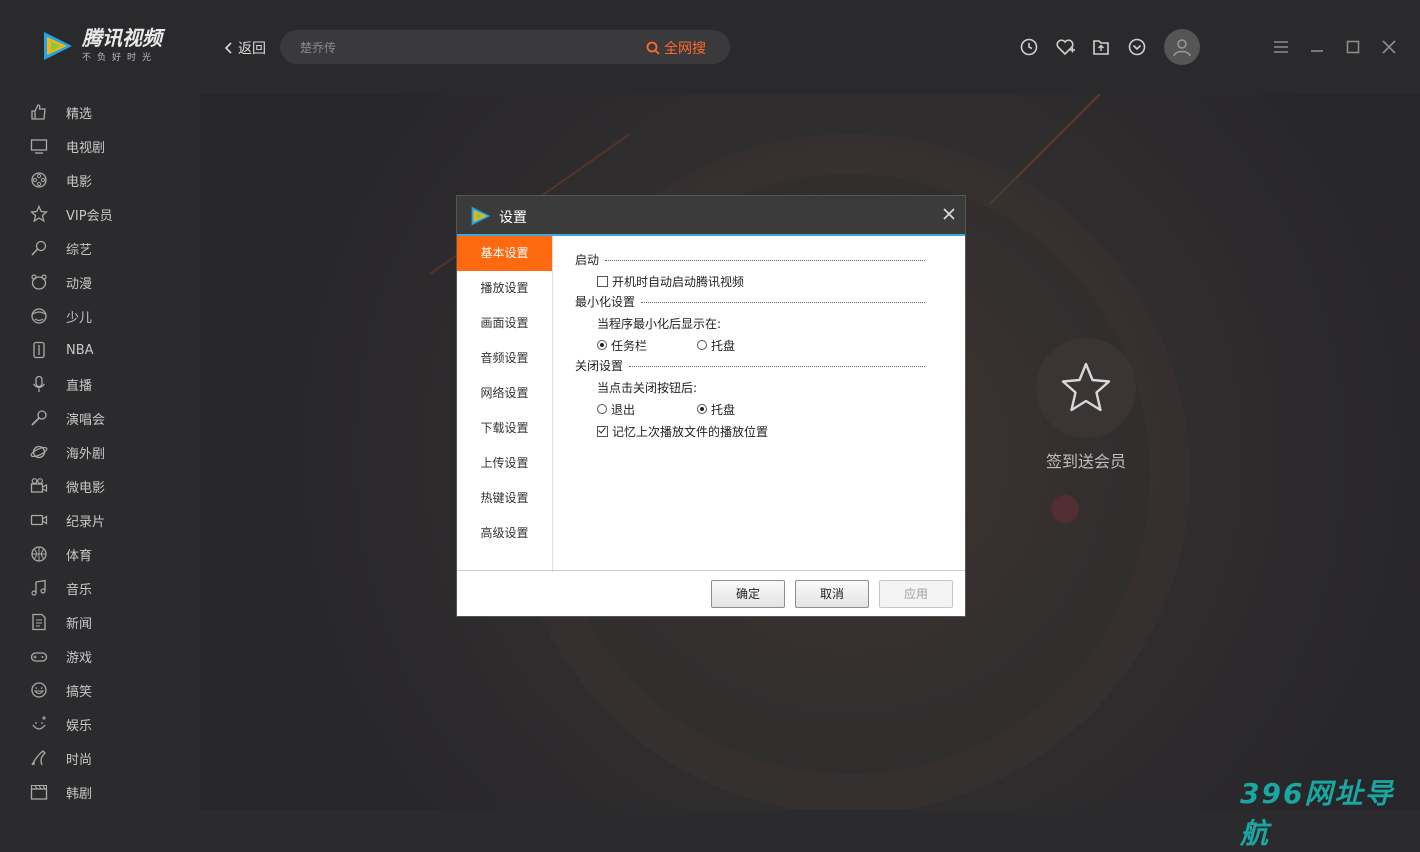 Image resolution: width=1420 pixels, height=852 pixels. What do you see at coordinates (1065, 47) in the screenshot?
I see `favorites-icon` at bounding box center [1065, 47].